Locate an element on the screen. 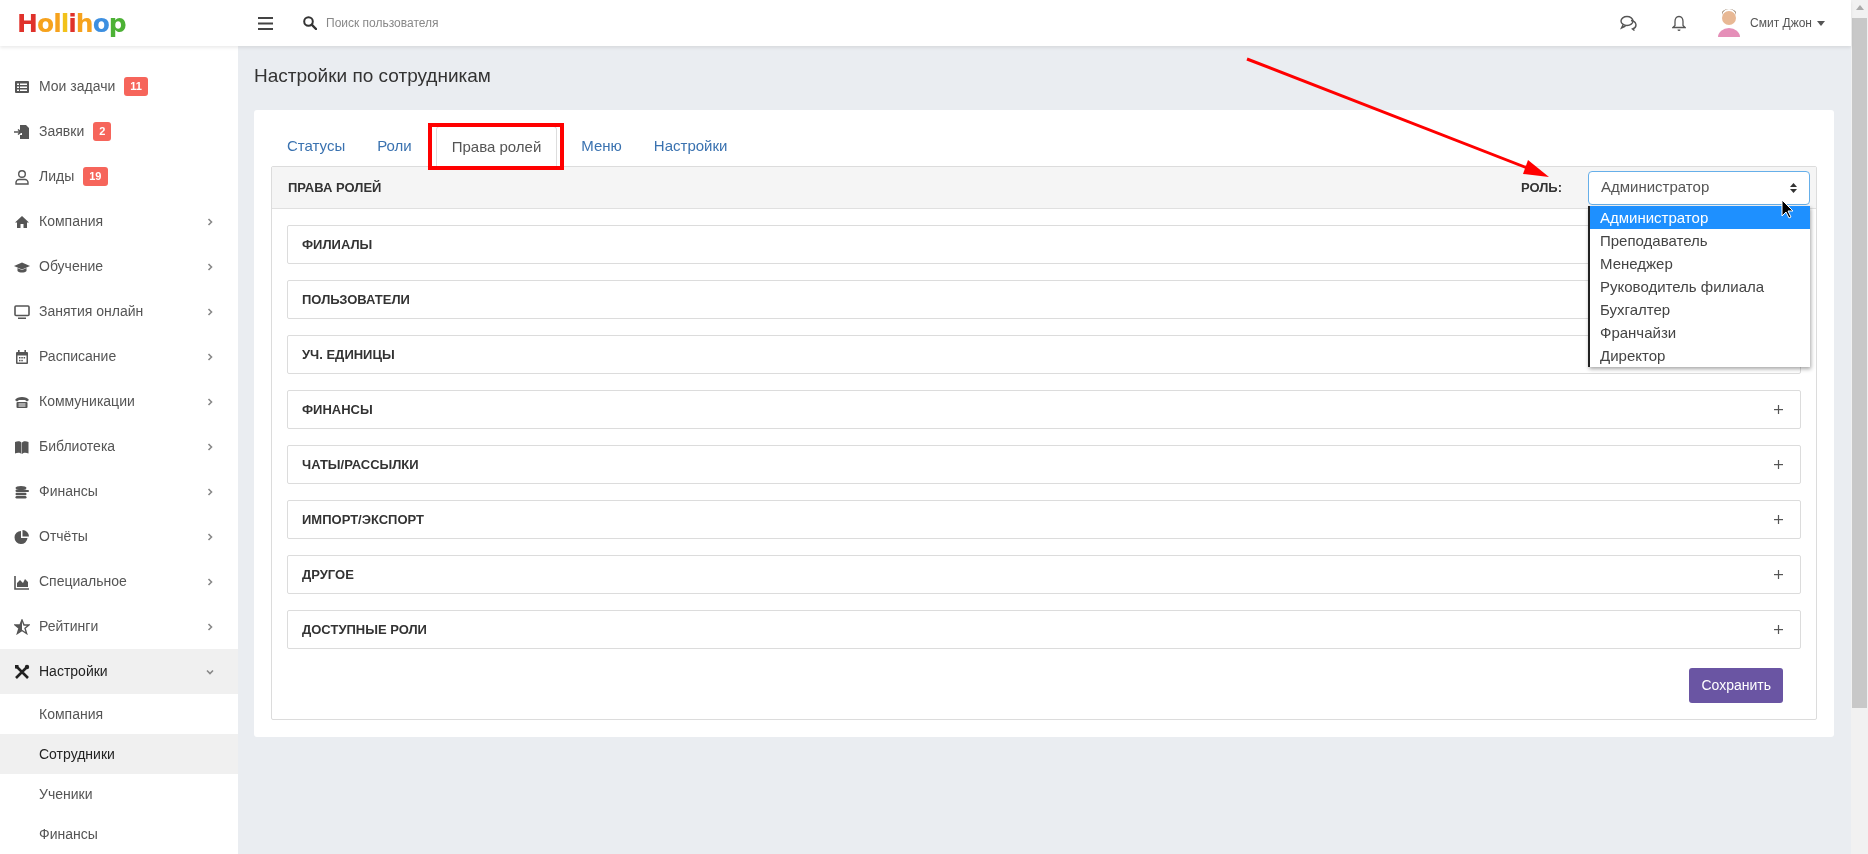  role-label: РОЛЬ: is located at coordinates (1541, 187).